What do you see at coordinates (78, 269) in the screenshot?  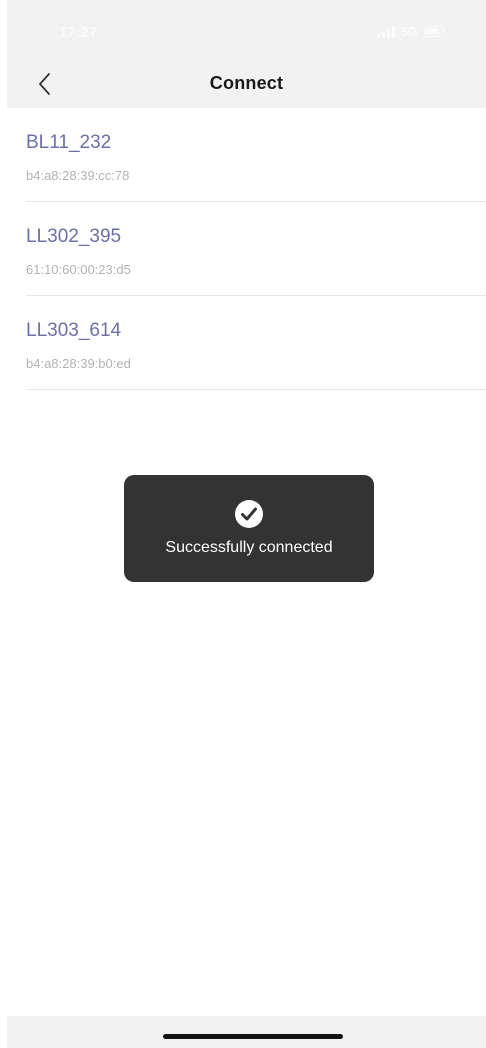 I see `device-mac: 61:10:60:00:23:d5` at bounding box center [78, 269].